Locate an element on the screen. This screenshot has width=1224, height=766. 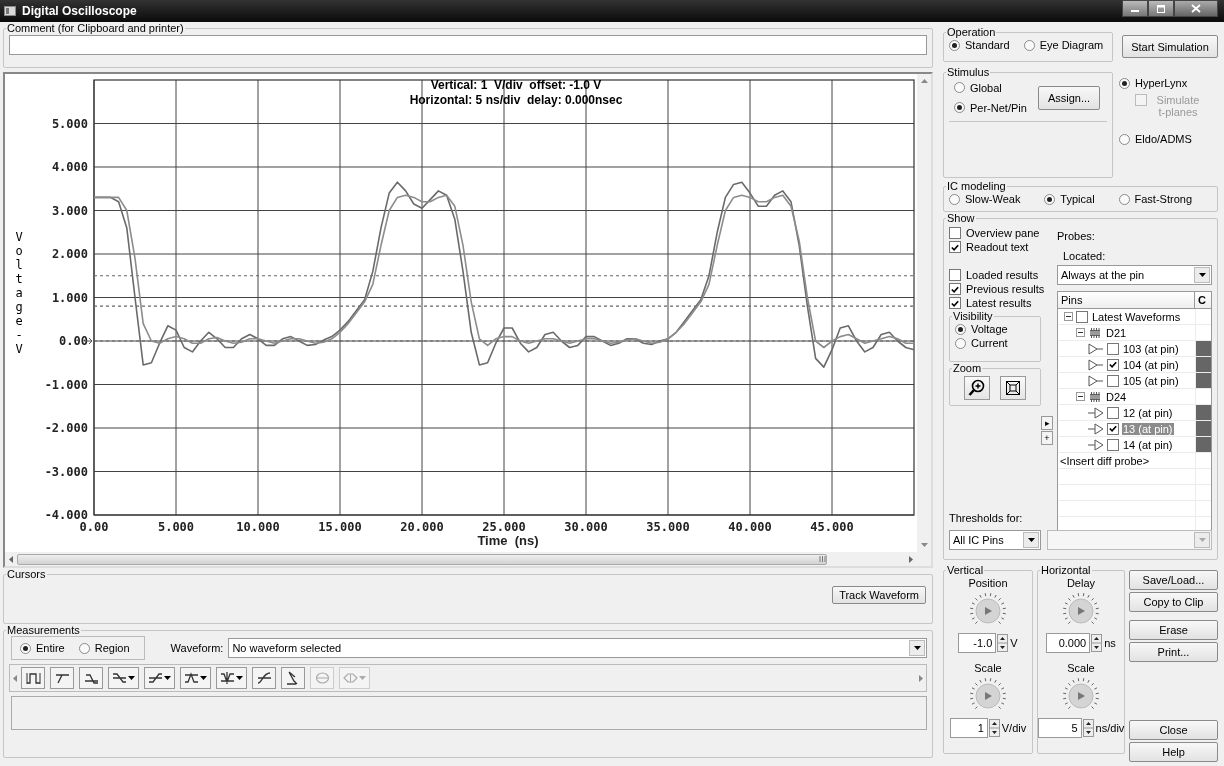
checkbox-label: Previous results is located at coordinates (1005, 289).